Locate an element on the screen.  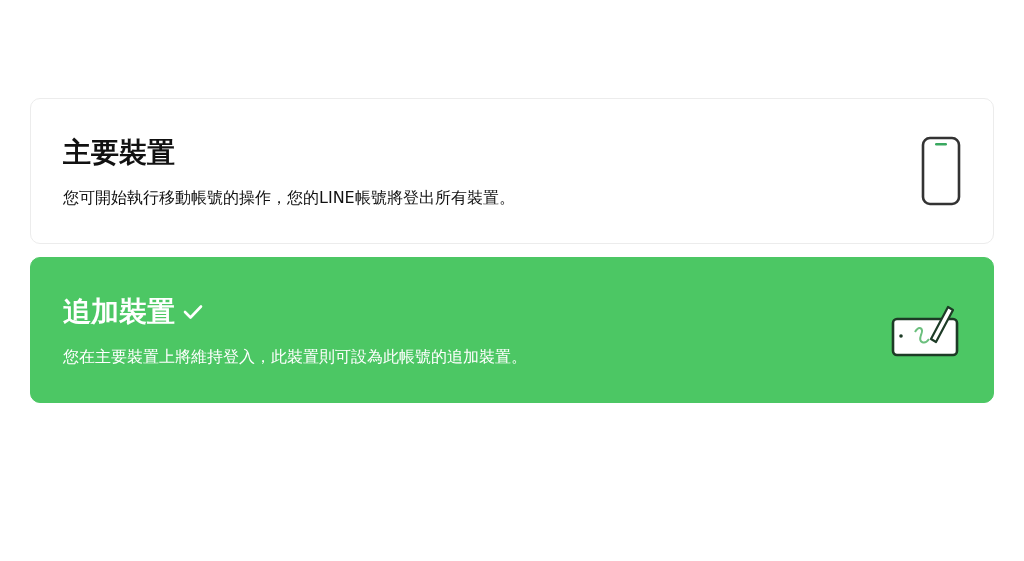
option-title: 追加裝置 is located at coordinates (119, 311).